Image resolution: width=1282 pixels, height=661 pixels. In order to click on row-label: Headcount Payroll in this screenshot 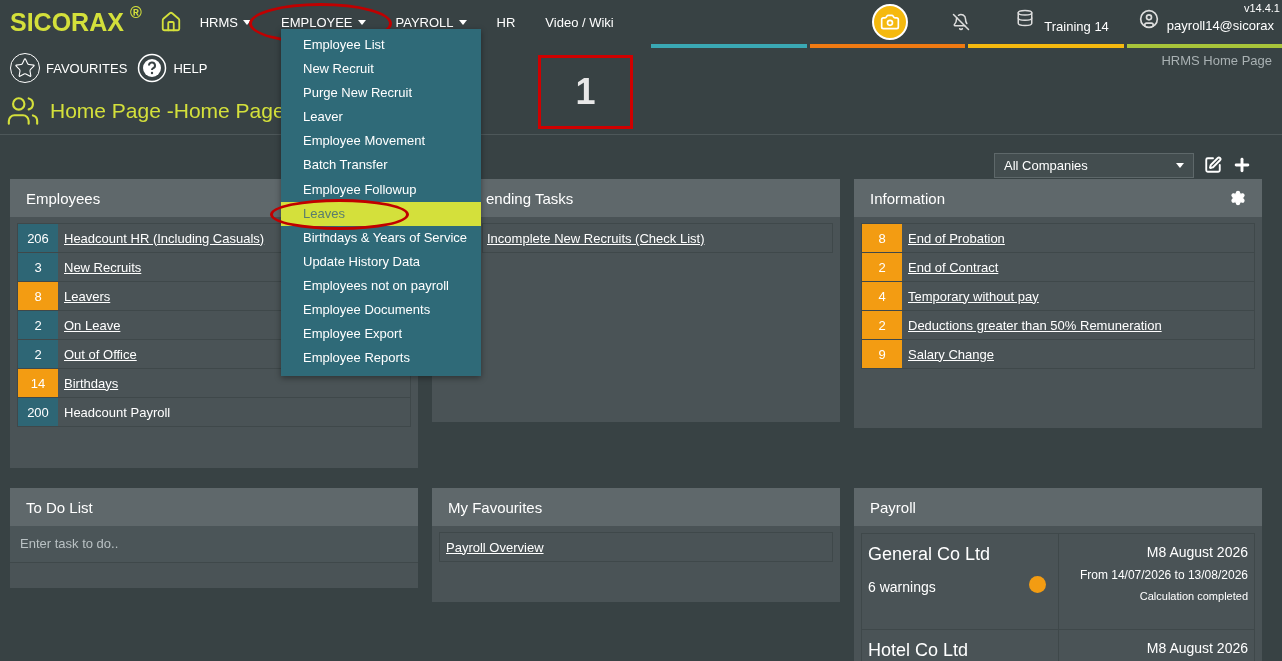, I will do `click(117, 412)`.